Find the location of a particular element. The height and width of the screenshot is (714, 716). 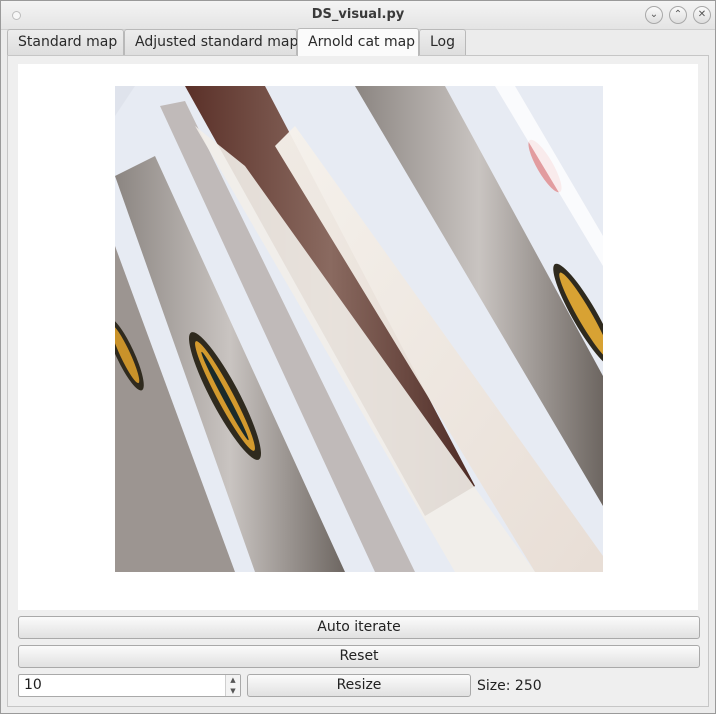

auto-iterate-button: Auto iterate is located at coordinates (359, 627).